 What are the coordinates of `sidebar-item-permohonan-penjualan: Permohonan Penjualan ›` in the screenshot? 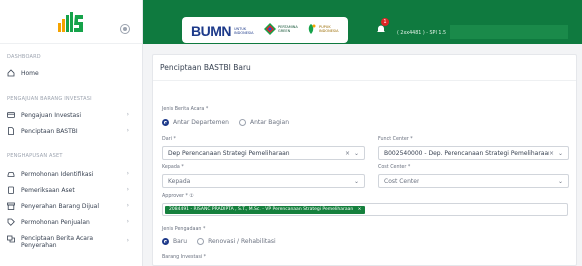 It's located at (70, 222).